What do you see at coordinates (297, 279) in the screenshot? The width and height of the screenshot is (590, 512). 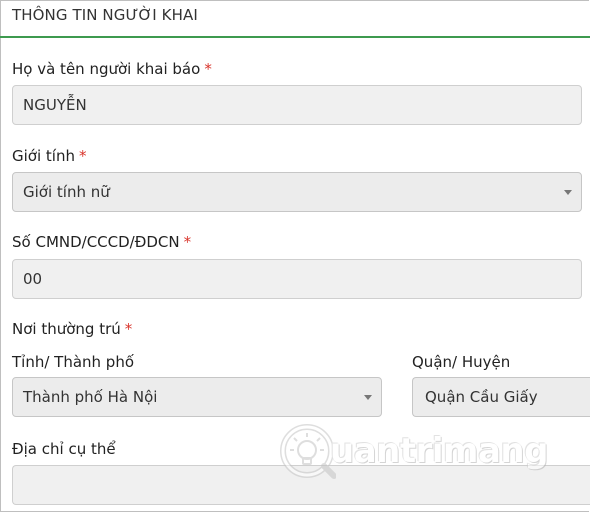 I see `id-number-input: 00` at bounding box center [297, 279].